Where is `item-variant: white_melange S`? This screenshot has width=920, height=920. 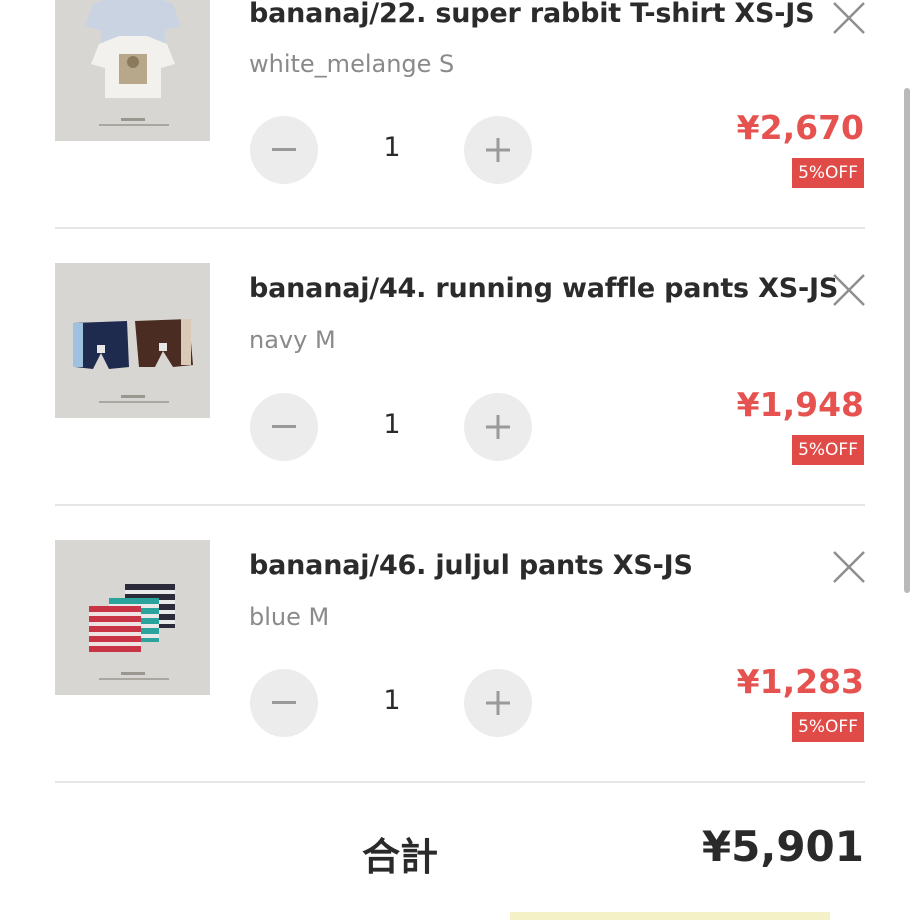
item-variant: white_melange S is located at coordinates (352, 64).